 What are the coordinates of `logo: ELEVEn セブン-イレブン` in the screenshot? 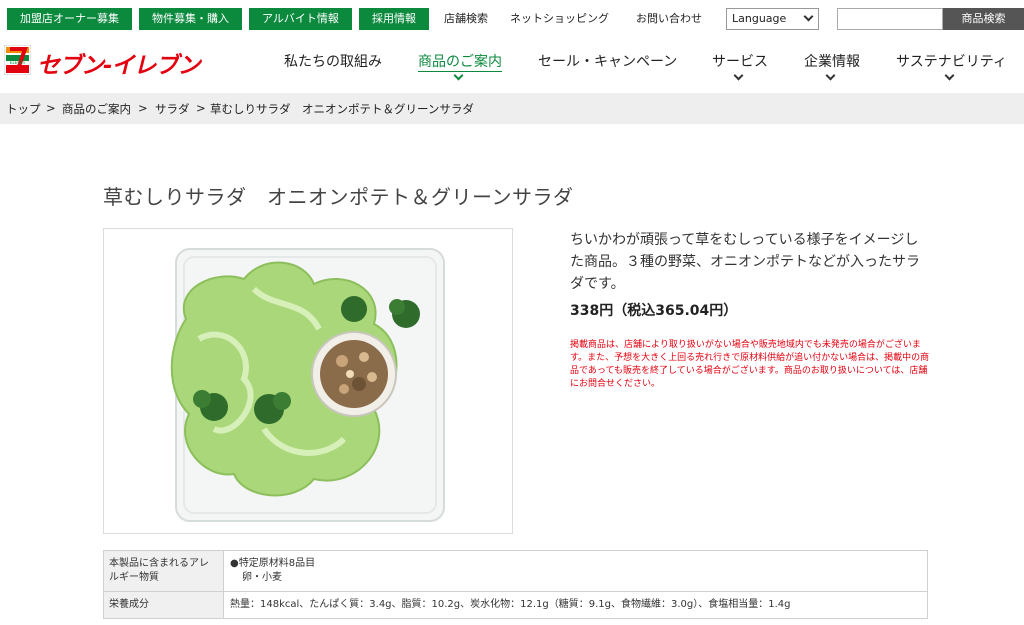 It's located at (109, 62).